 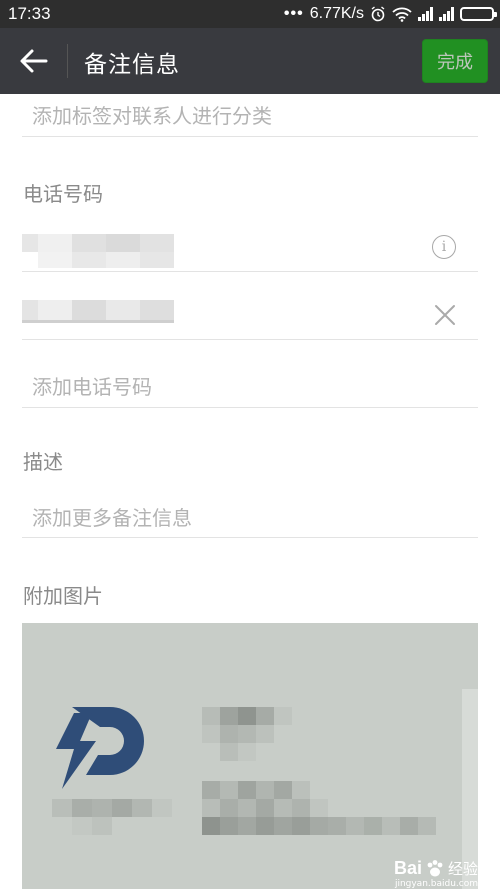 I want to click on phone-section-label: 电话号码, so click(x=63, y=194).